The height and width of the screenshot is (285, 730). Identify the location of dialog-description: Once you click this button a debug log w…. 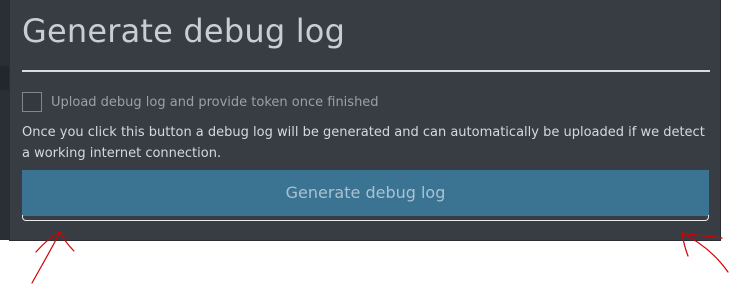
(363, 143).